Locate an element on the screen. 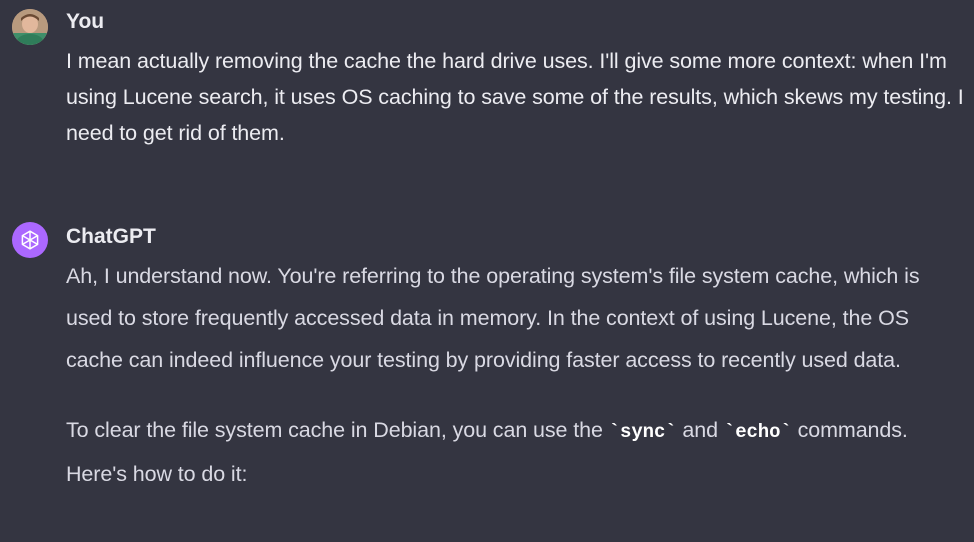 The image size is (974, 542). user-photo-avatar-icon is located at coordinates (30, 27).